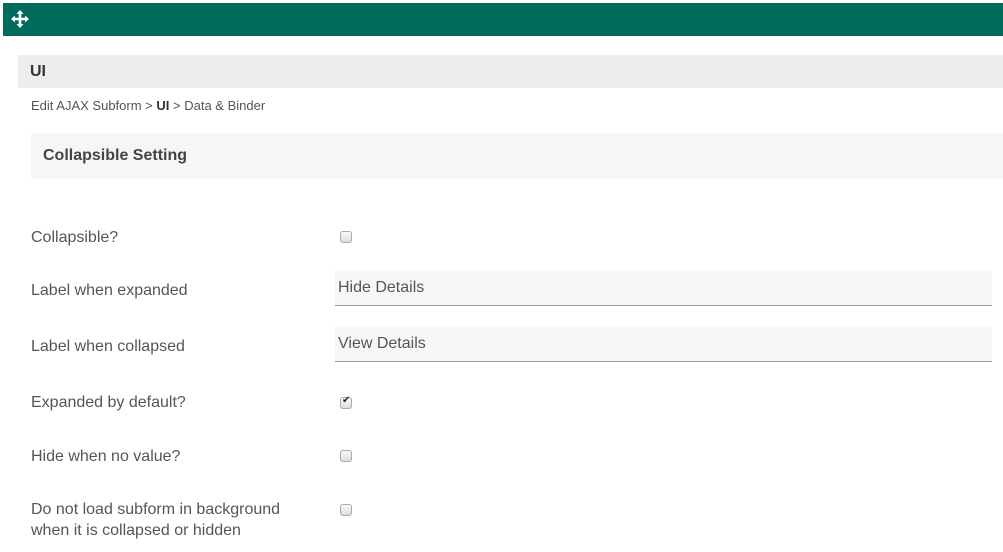 The width and height of the screenshot is (1003, 552). What do you see at coordinates (163, 105) in the screenshot?
I see `breadcrumb-current: UI` at bounding box center [163, 105].